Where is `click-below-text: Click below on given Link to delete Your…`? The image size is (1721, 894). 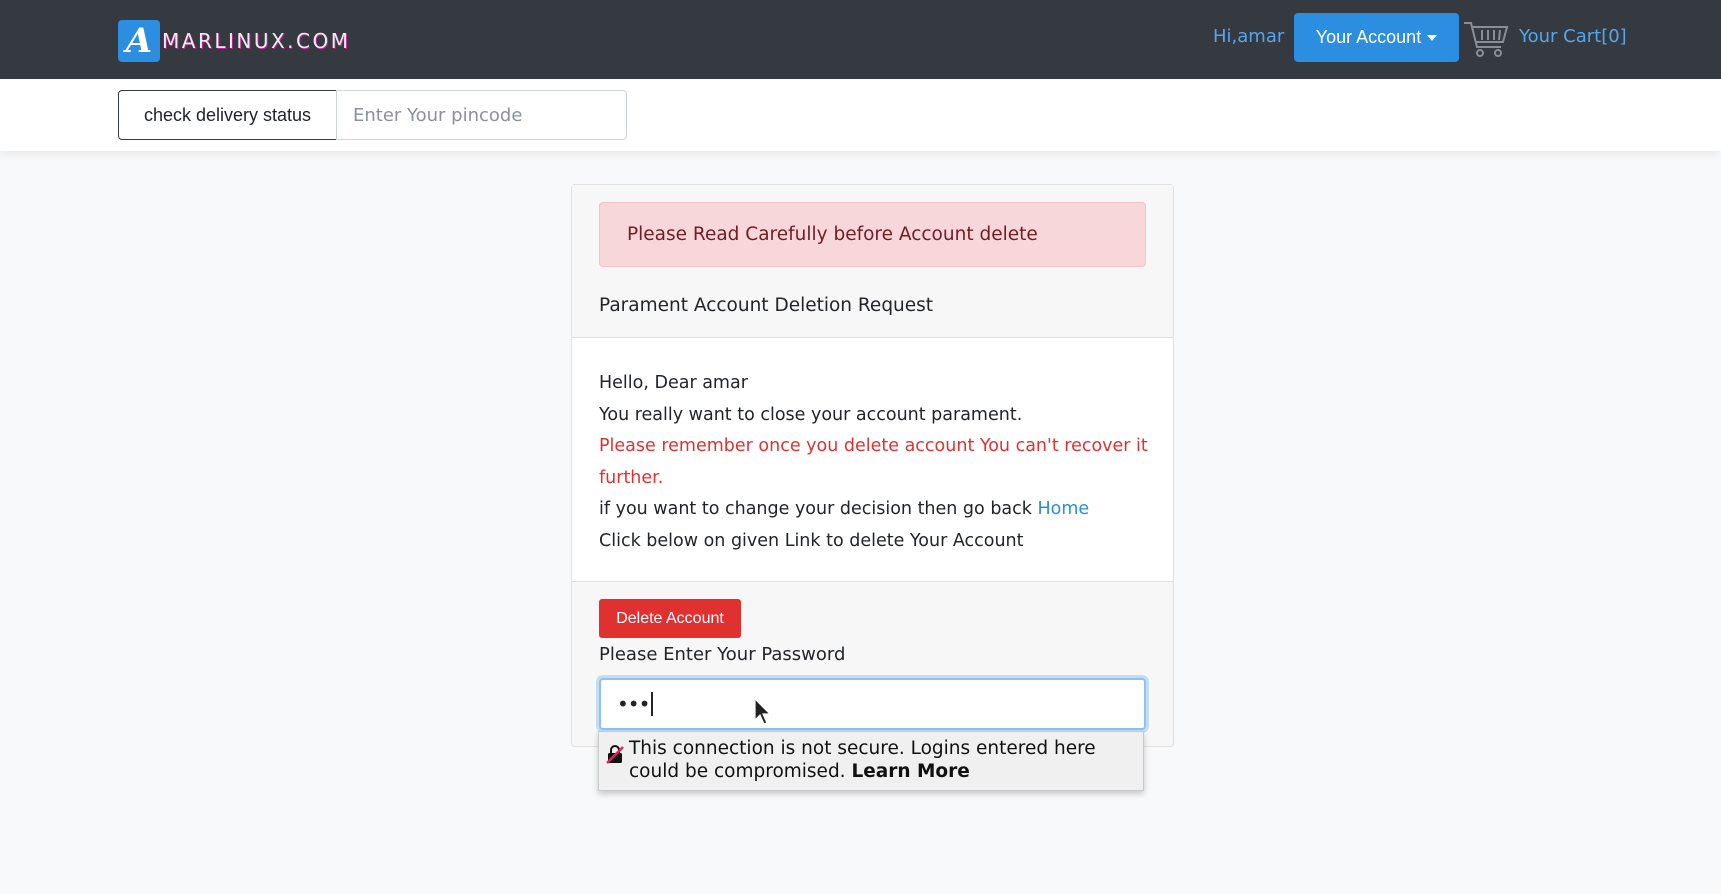 click-below-text: Click below on given Link to delete Your… is located at coordinates (811, 540).